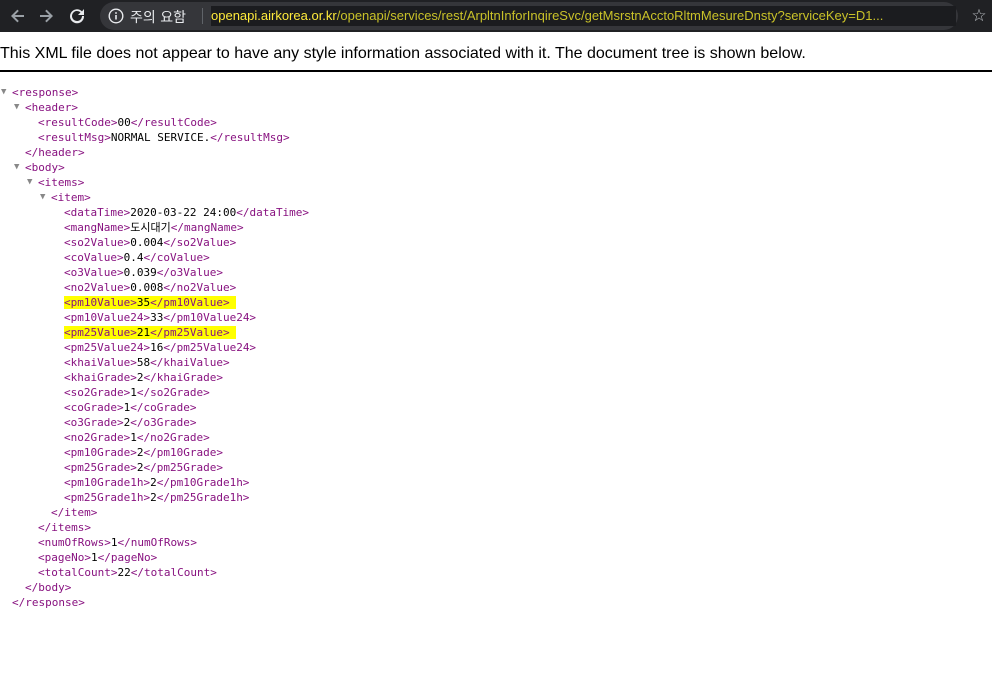  Describe the element at coordinates (183, 452) in the screenshot. I see `xml-tag: </pm10Grade>` at that location.